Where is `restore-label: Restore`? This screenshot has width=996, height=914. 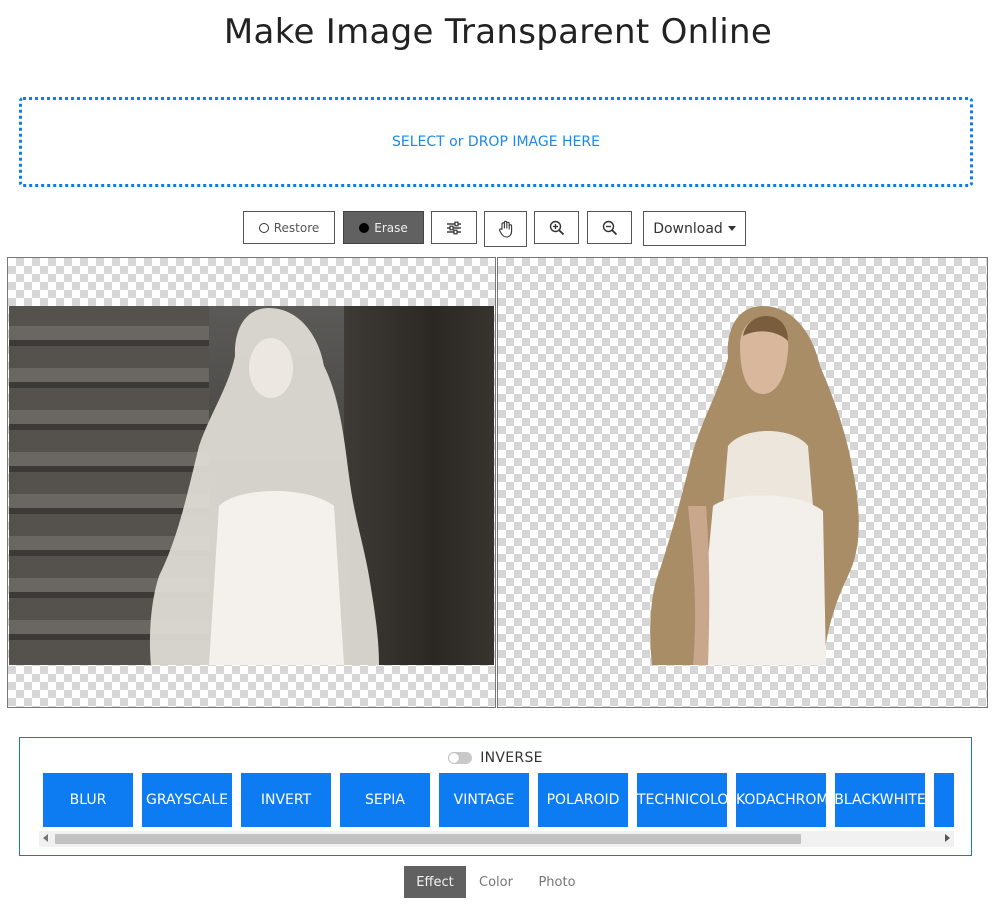 restore-label: Restore is located at coordinates (296, 227).